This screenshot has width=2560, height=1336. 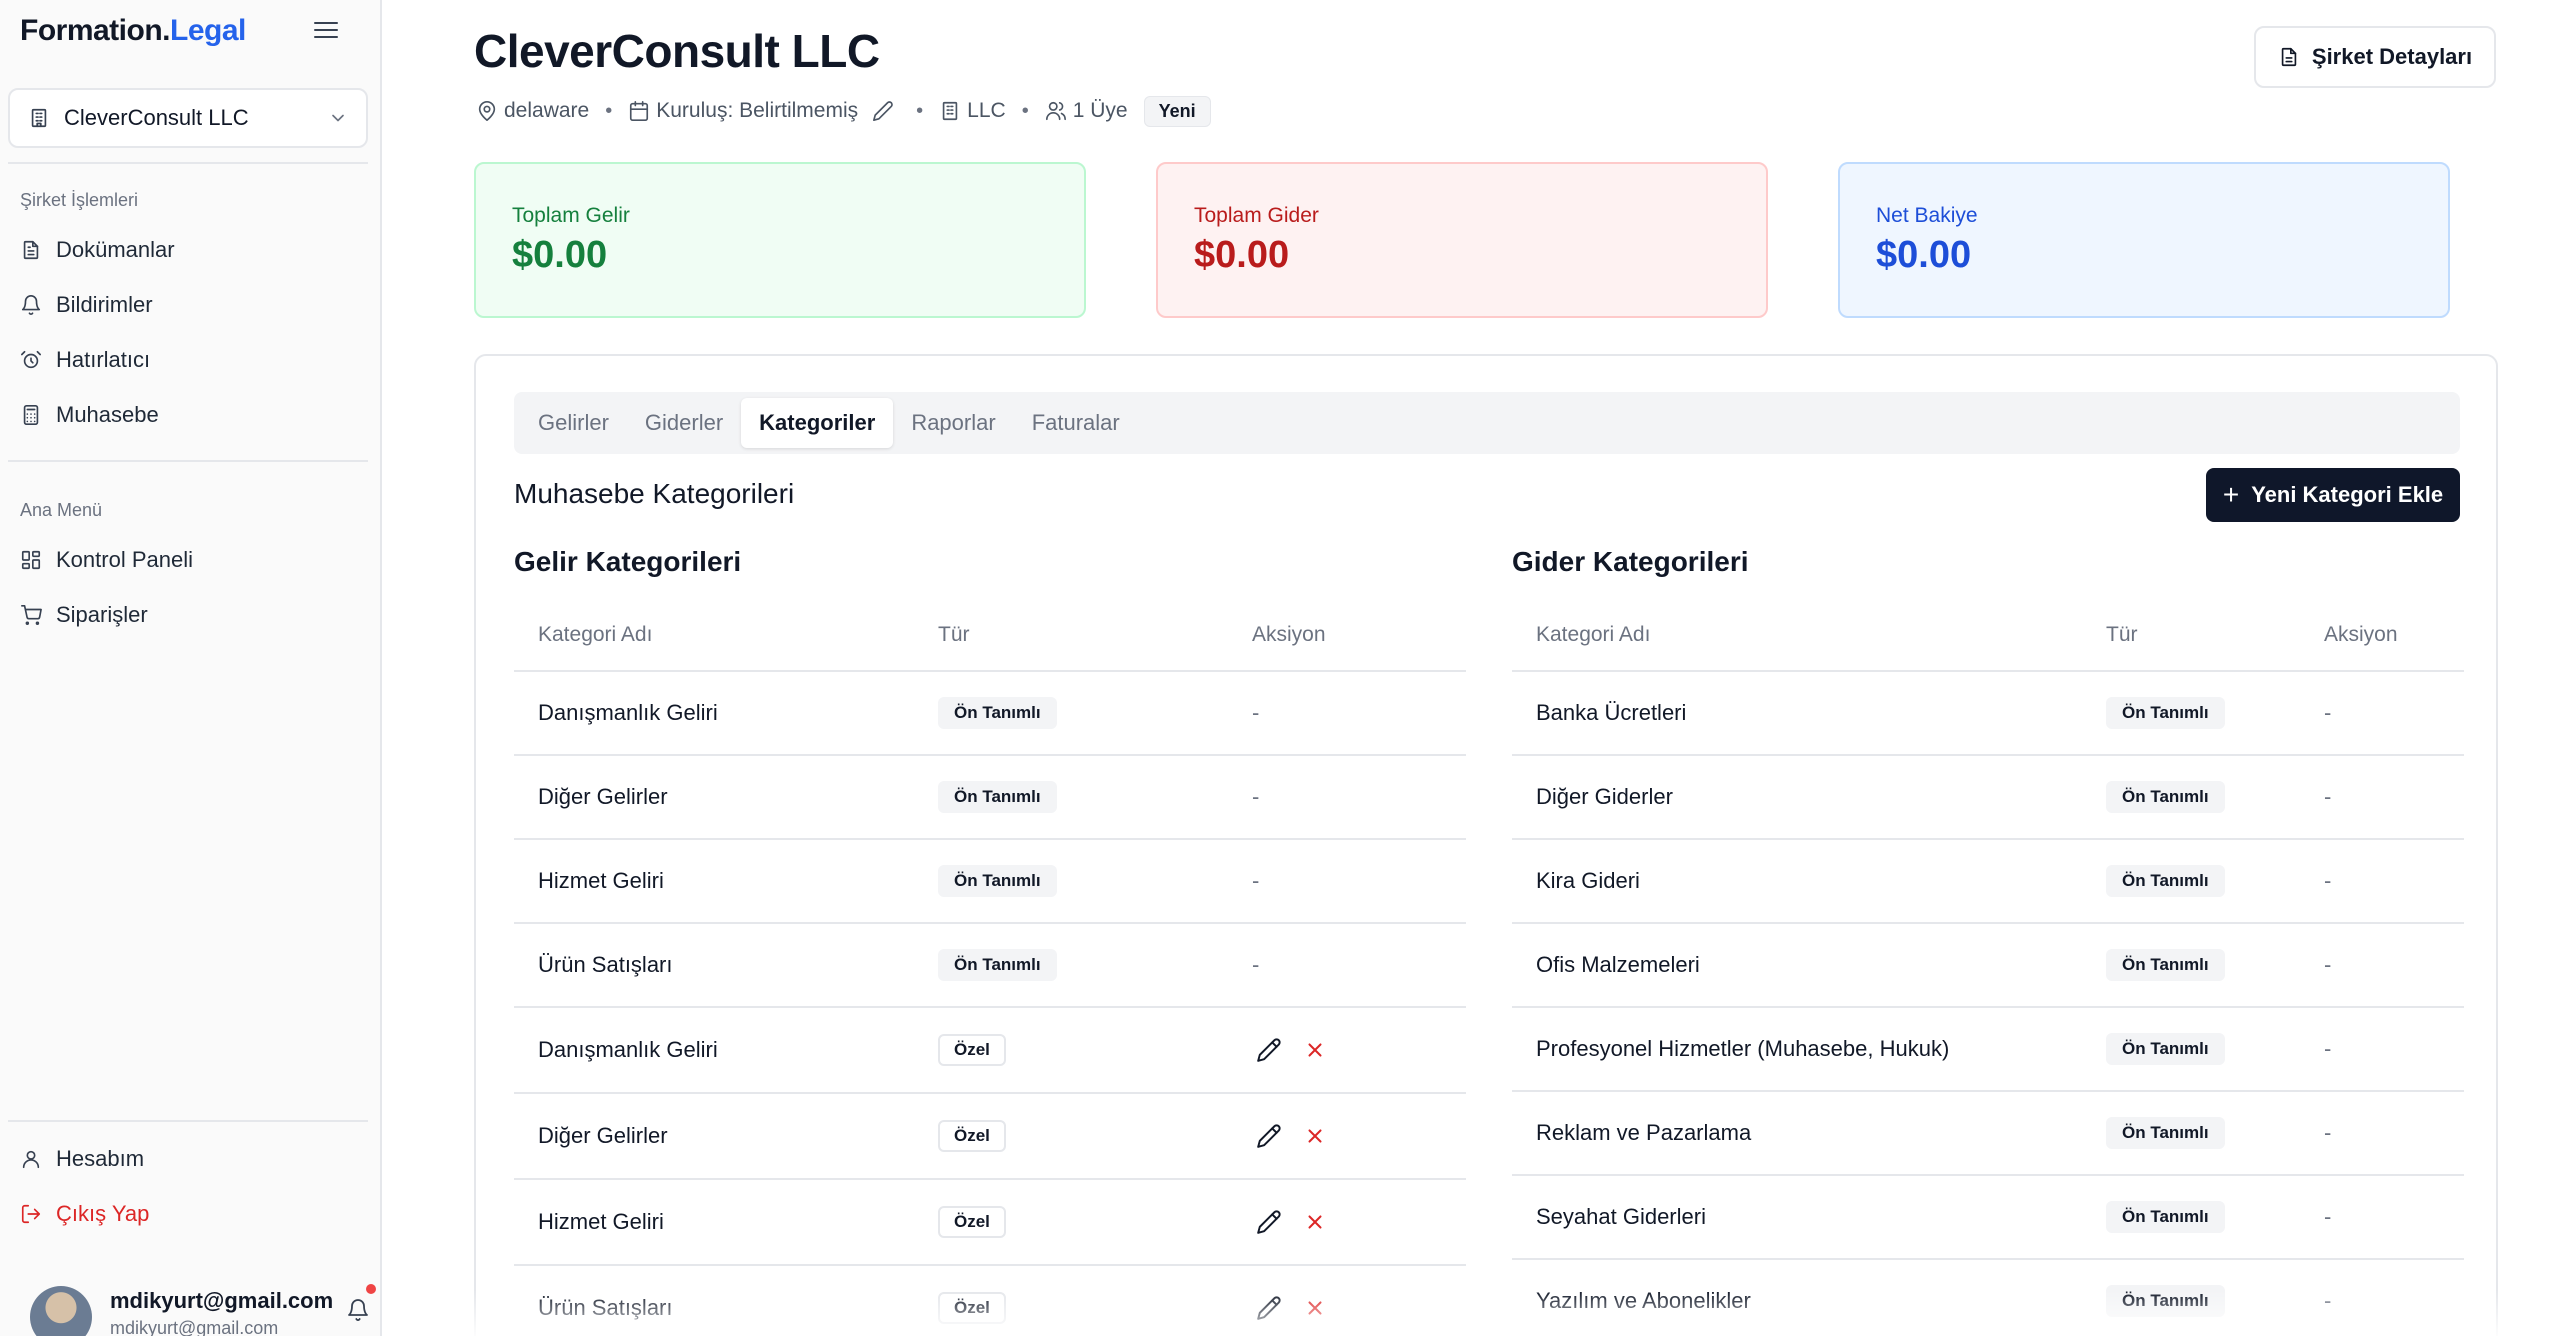 I want to click on sidebar-item-account: Hesabım, so click(x=190, y=1159).